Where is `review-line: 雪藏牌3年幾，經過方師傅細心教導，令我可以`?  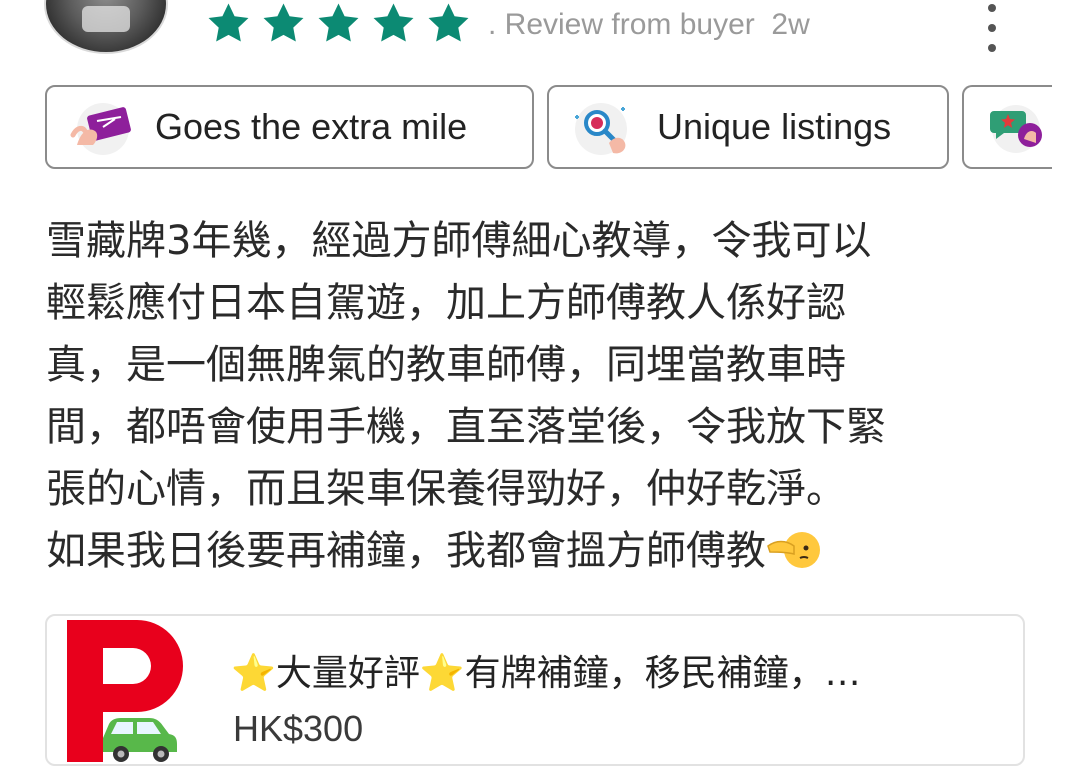 review-line: 雪藏牌3年幾，經過方師傅細心教導，令我可以 is located at coordinates (459, 241).